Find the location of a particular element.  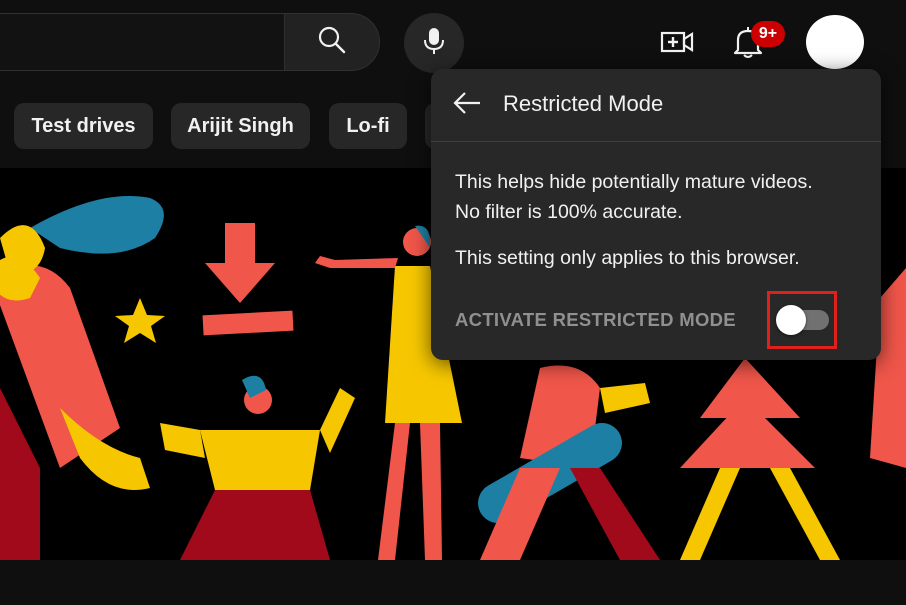

panel-header: Restricted Mode is located at coordinates (656, 105).